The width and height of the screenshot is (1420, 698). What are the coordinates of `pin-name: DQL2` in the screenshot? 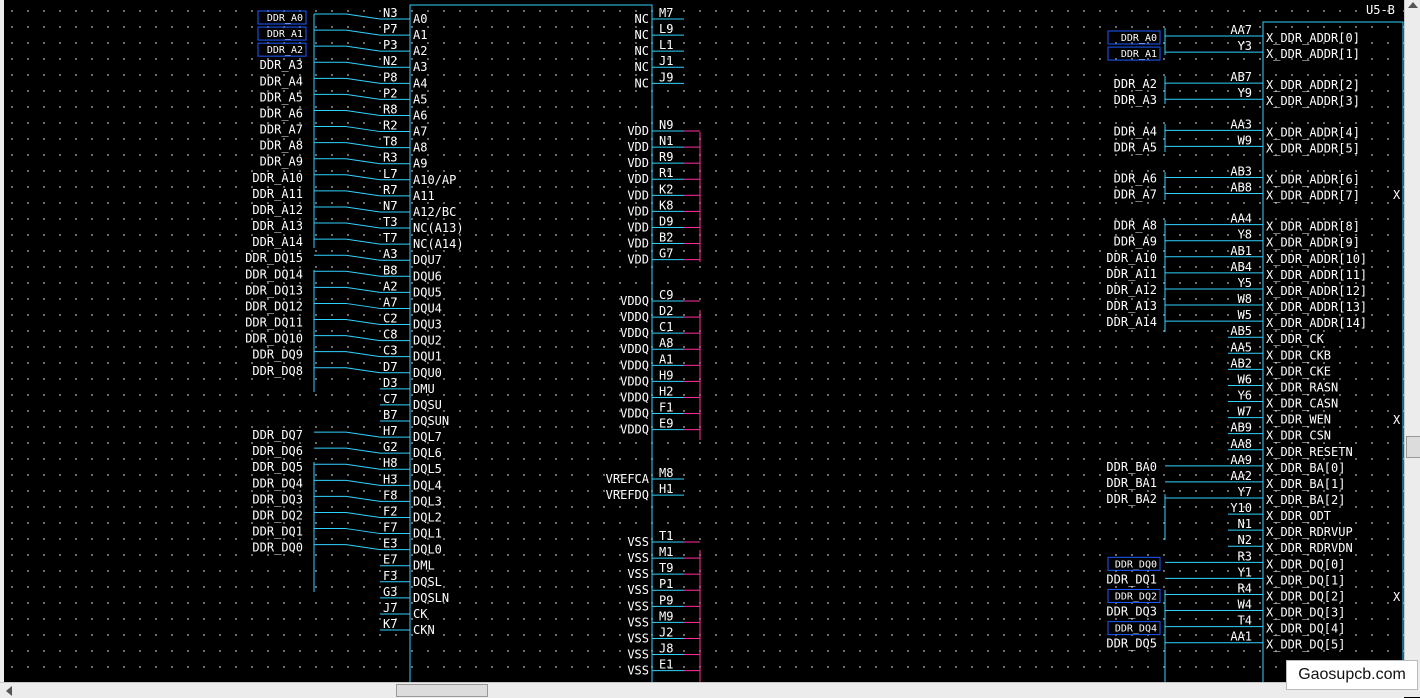 It's located at (427, 517).